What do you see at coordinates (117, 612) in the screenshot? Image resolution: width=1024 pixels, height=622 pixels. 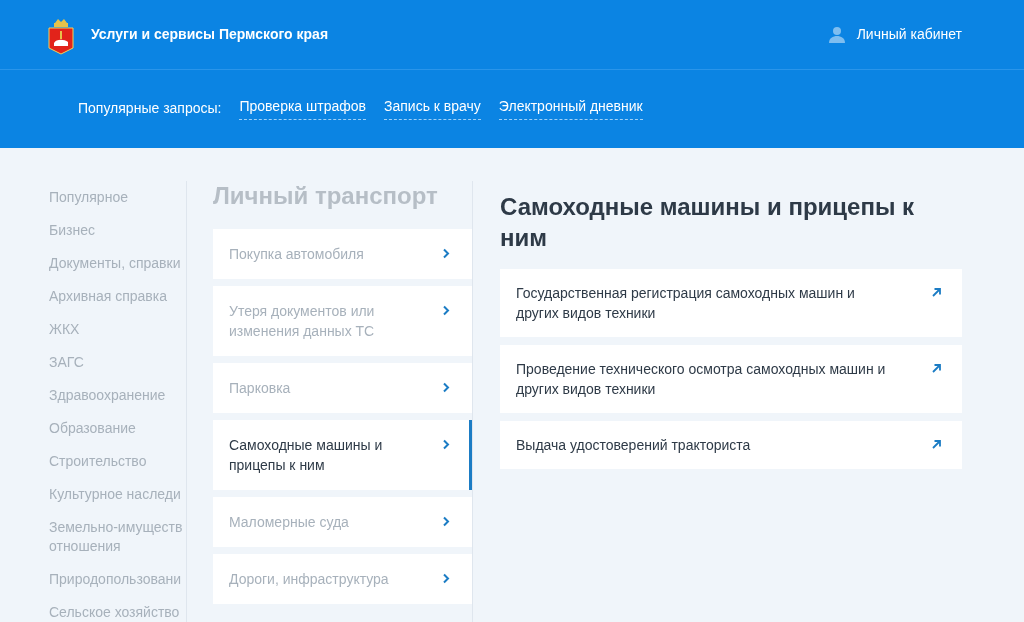 I see `sidebar-item: Сельское хозяйство` at bounding box center [117, 612].